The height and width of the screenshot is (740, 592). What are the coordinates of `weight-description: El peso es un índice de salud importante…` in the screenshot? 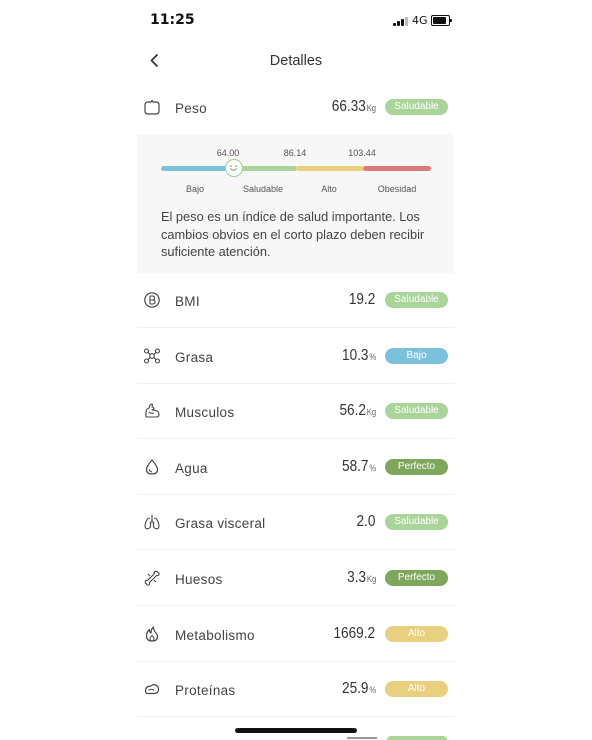 It's located at (293, 234).